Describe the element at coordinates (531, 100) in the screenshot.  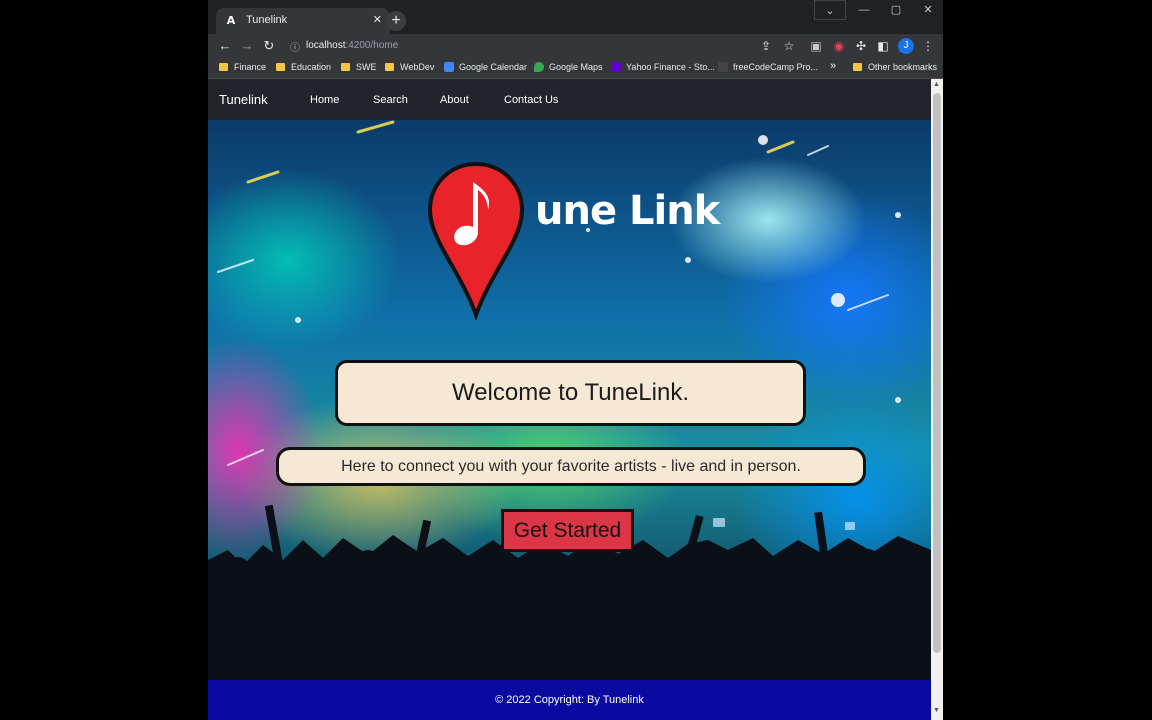
I see `nav-link-contact-us: Contact Us` at that location.